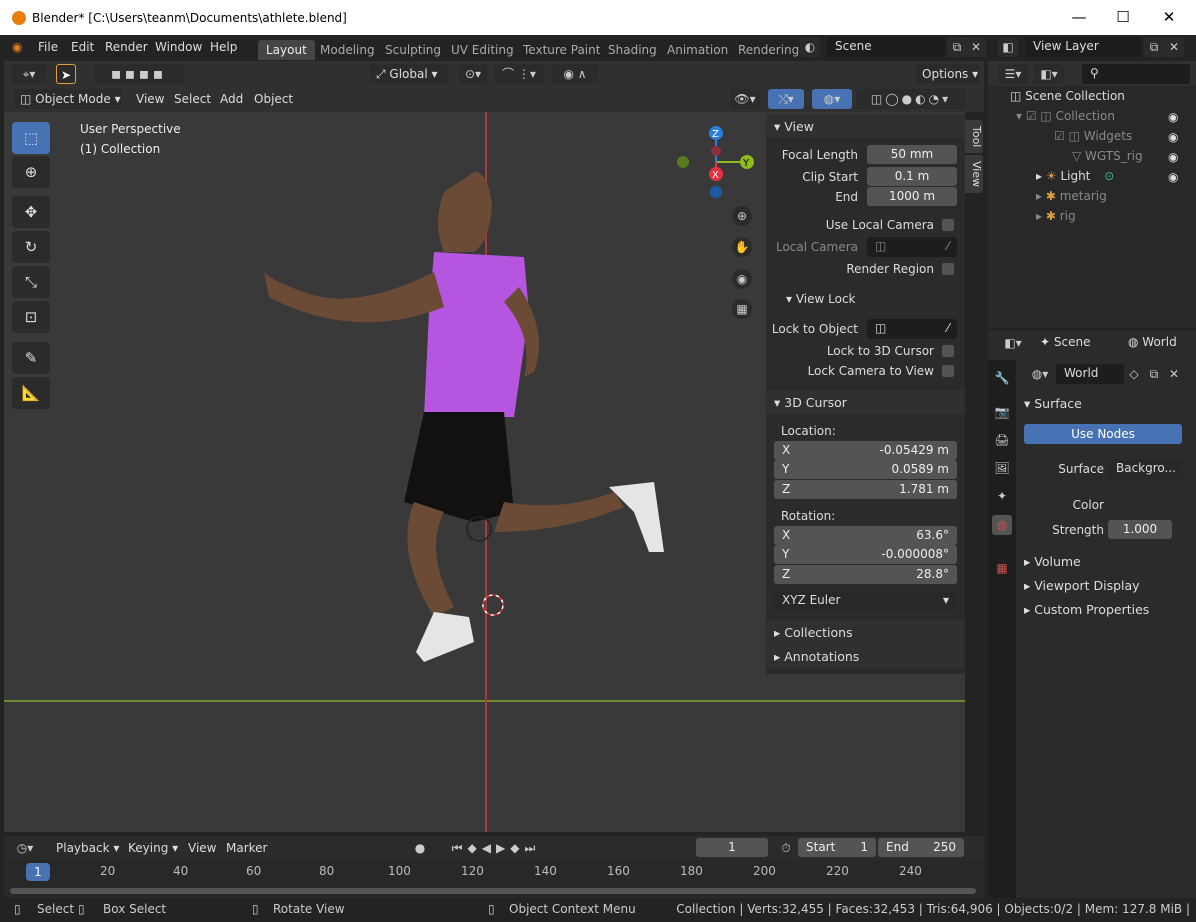 This screenshot has width=1196, height=922. What do you see at coordinates (139, 74) in the screenshot?
I see `selection-mode-icons: ◼◼◼◼` at bounding box center [139, 74].